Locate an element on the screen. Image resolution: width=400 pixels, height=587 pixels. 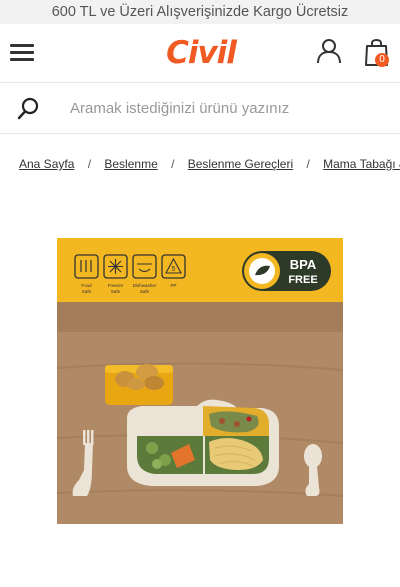
snack-box is located at coordinates (139, 384).